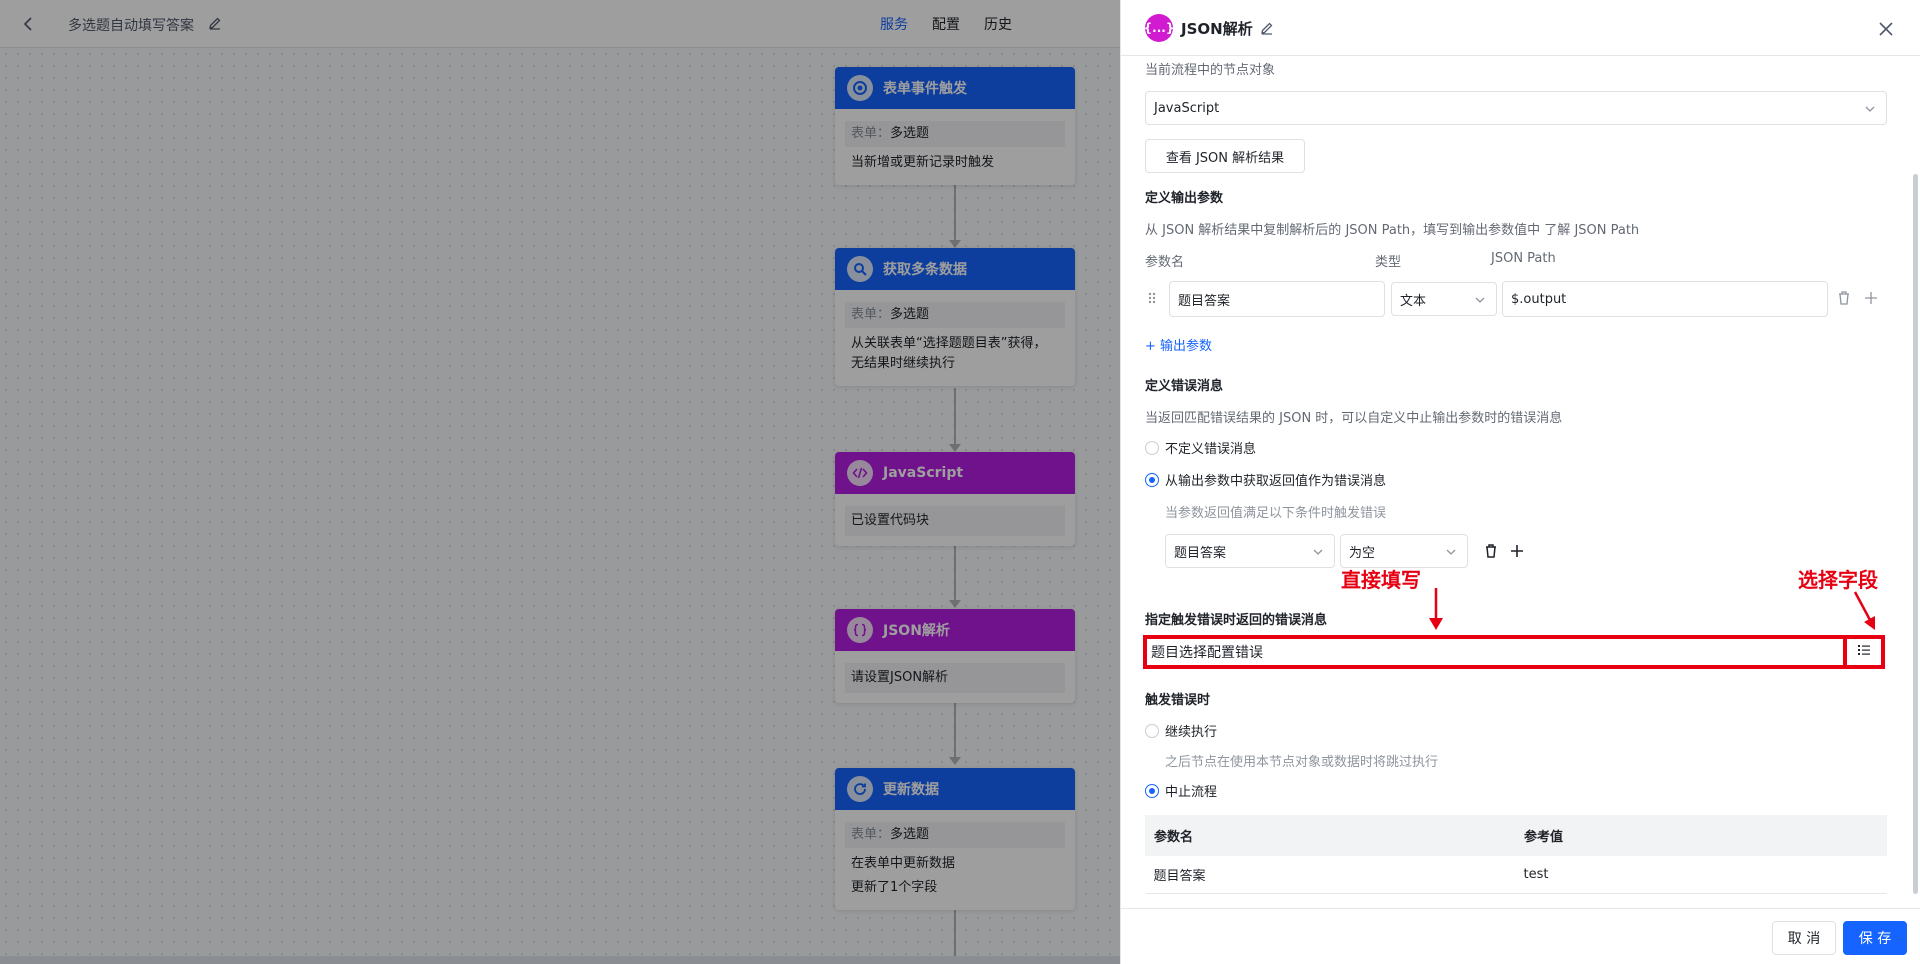  What do you see at coordinates (1523, 258) in the screenshot?
I see `column-header-json-path: JSON Path` at bounding box center [1523, 258].